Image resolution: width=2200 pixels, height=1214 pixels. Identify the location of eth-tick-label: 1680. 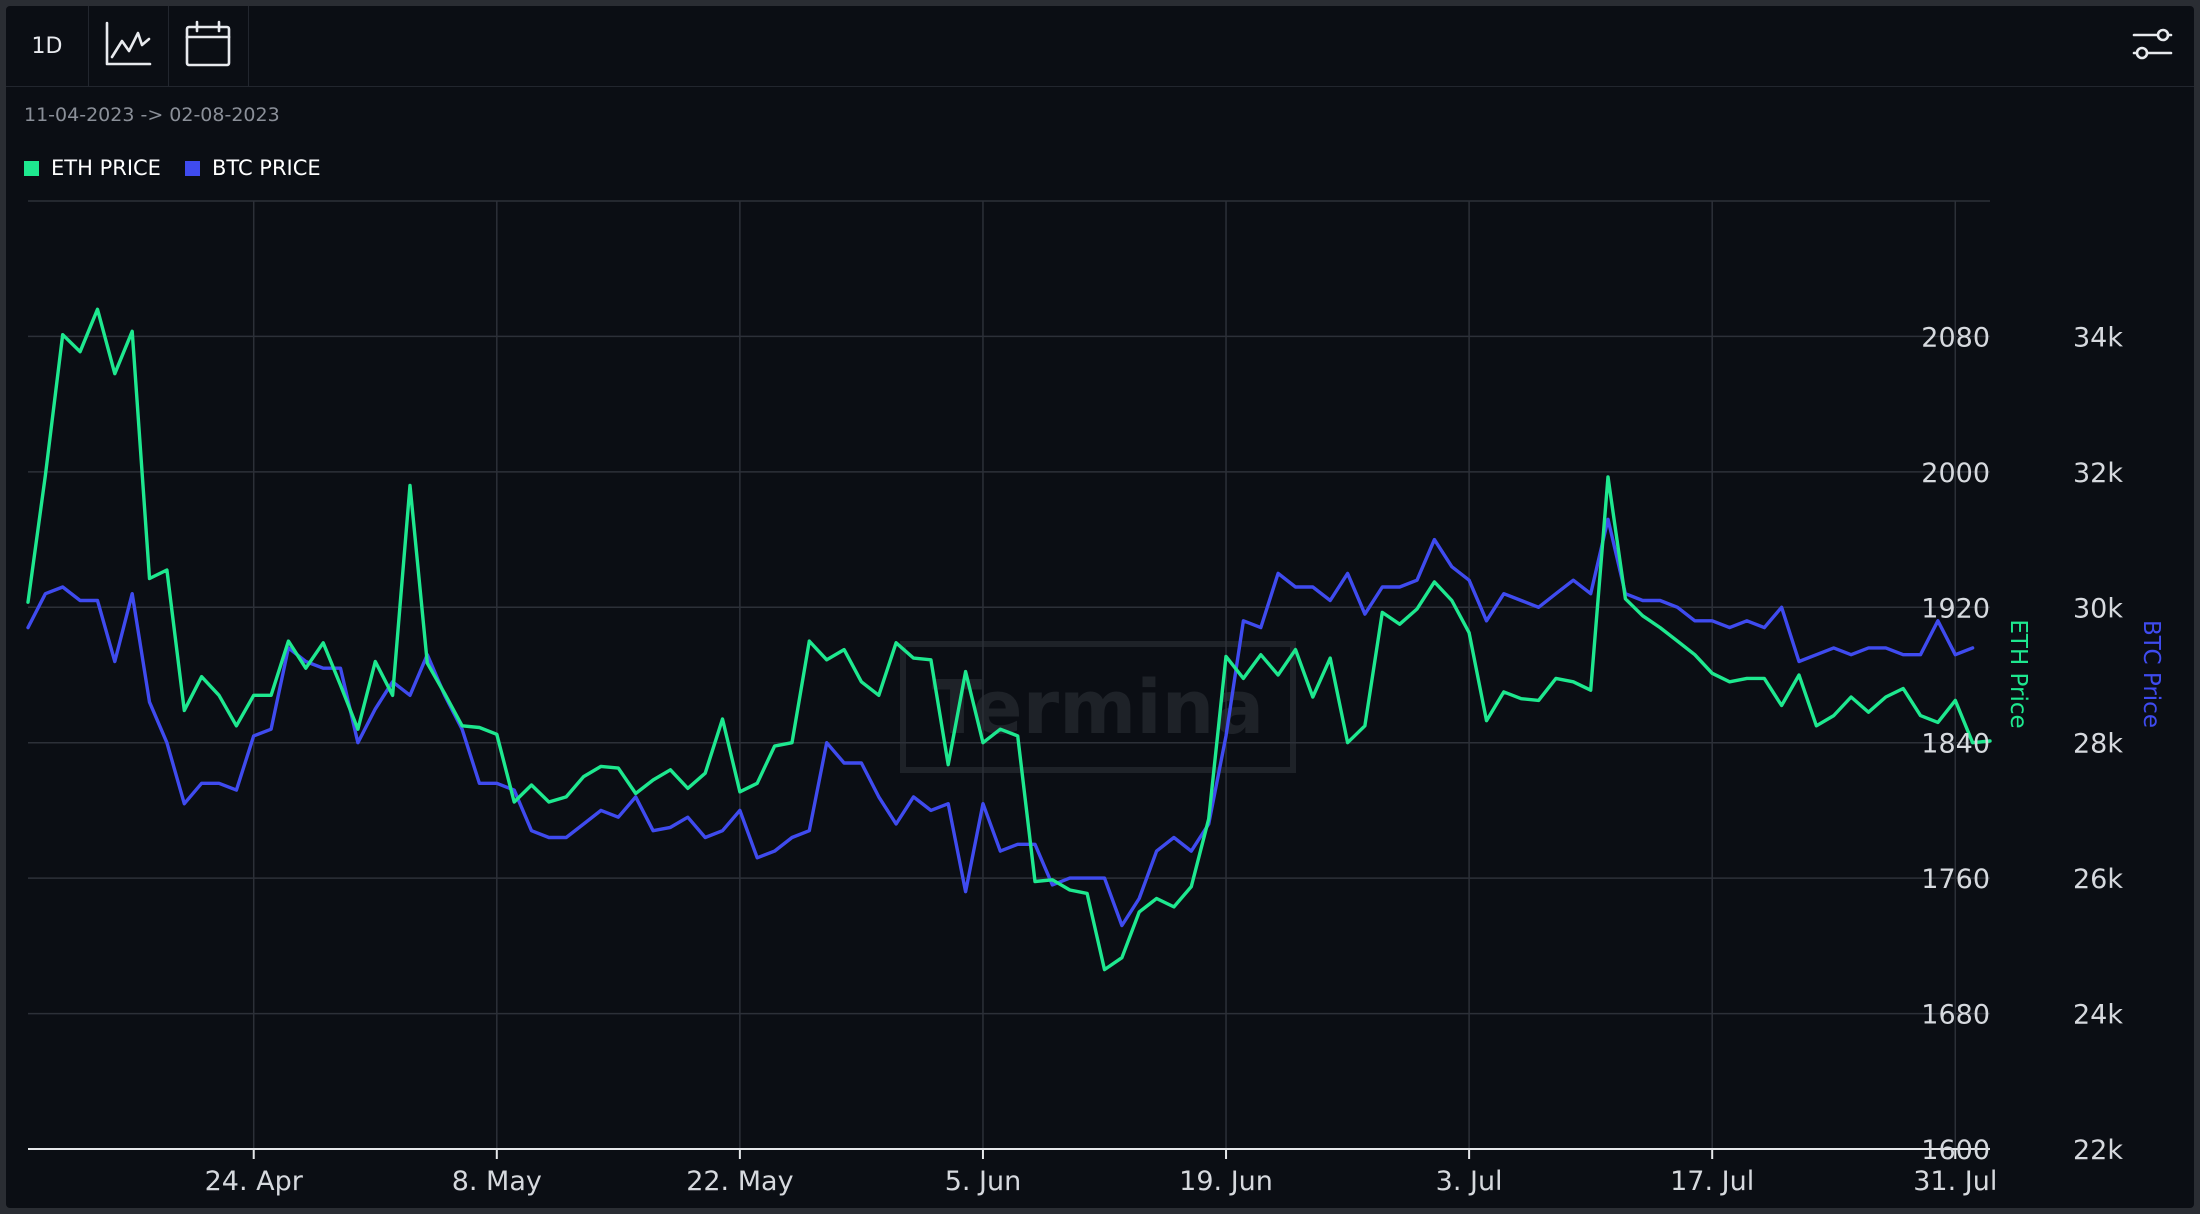
(1955, 1015).